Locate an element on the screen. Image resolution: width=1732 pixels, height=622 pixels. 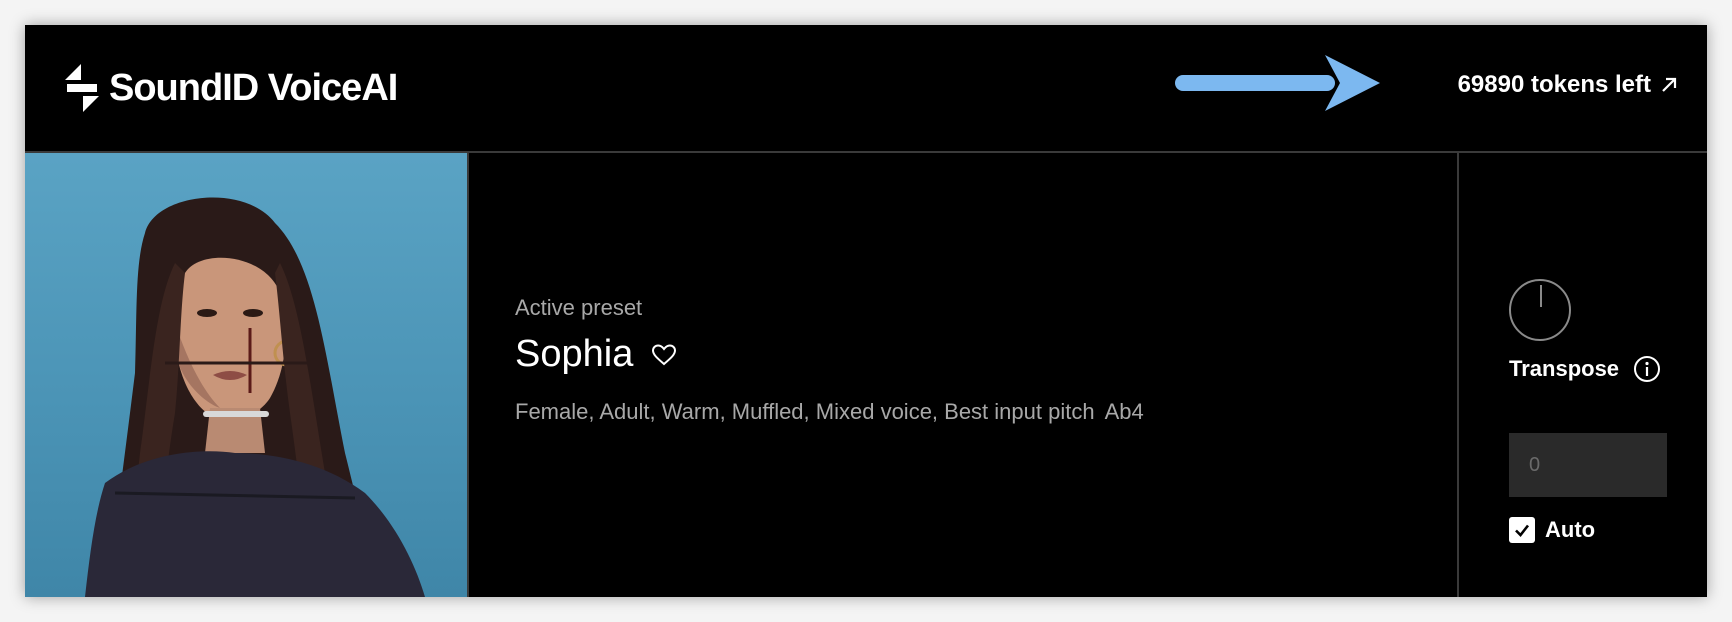
best-input-pitch-value: Ab4 is located at coordinates (1124, 411).